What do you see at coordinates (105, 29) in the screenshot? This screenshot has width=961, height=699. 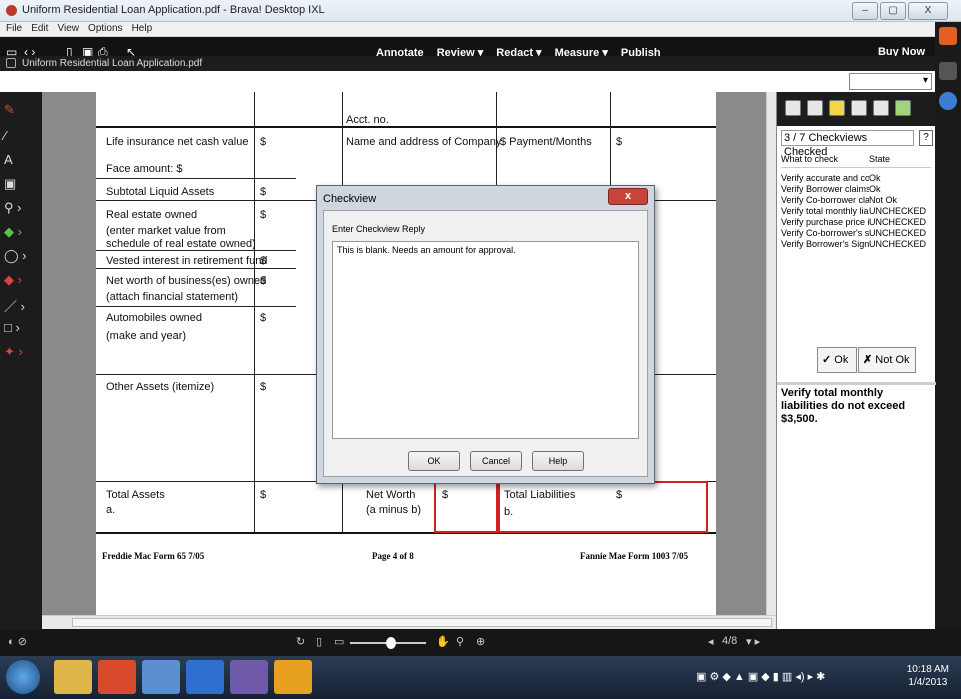 I see `menu-options: Options` at bounding box center [105, 29].